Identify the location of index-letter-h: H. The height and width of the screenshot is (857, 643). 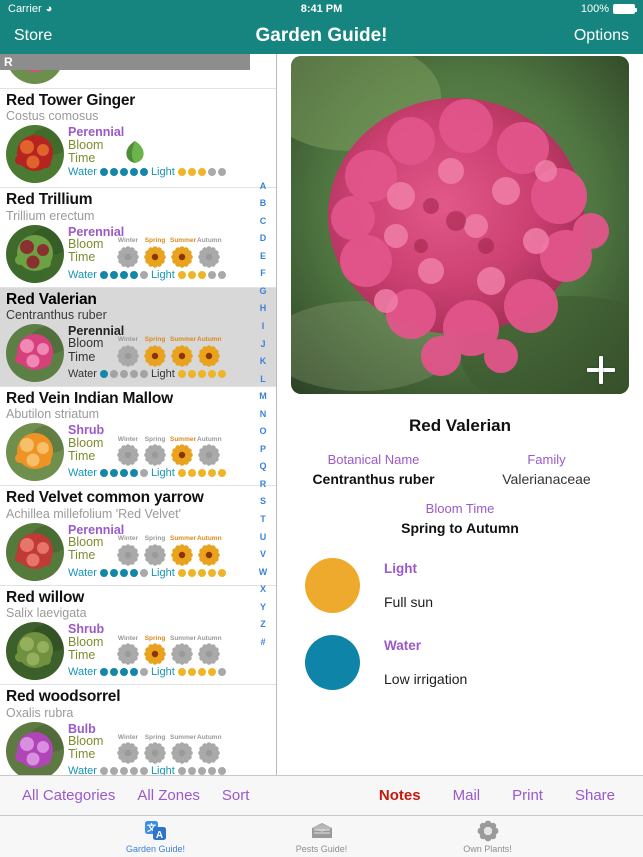
(263, 309).